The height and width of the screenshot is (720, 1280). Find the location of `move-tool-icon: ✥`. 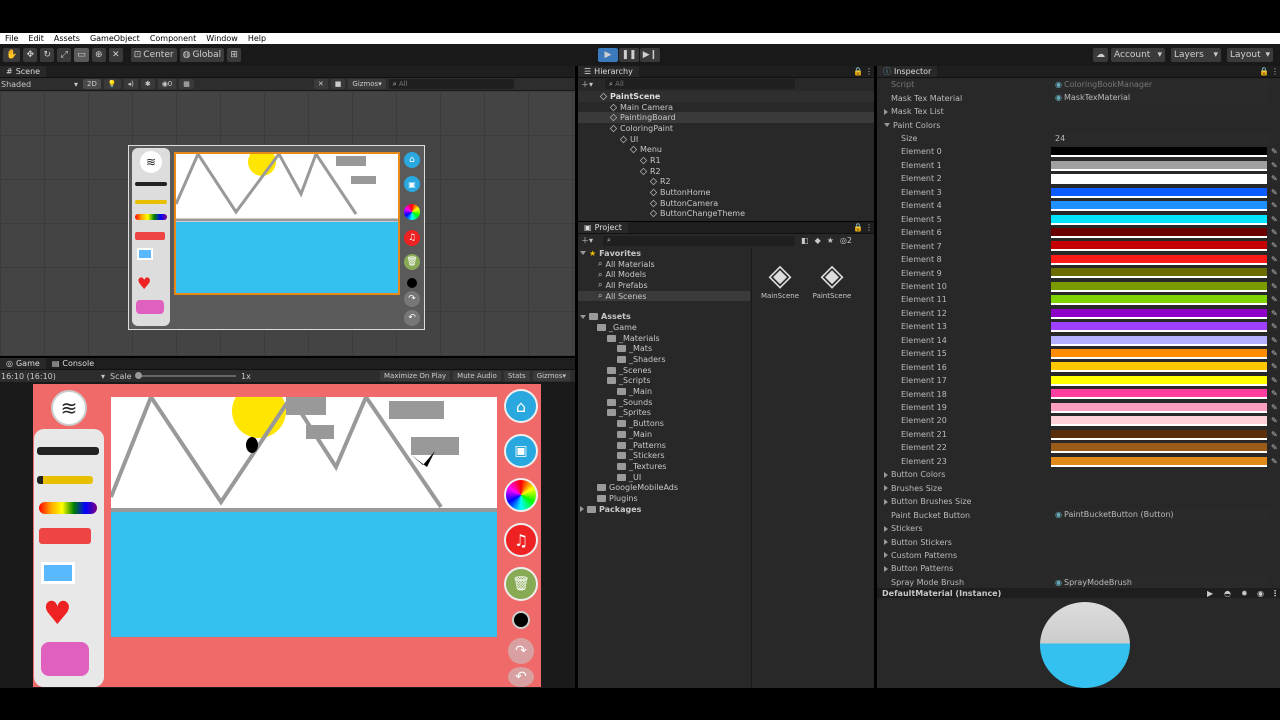

move-tool-icon: ✥ is located at coordinates (30, 55).